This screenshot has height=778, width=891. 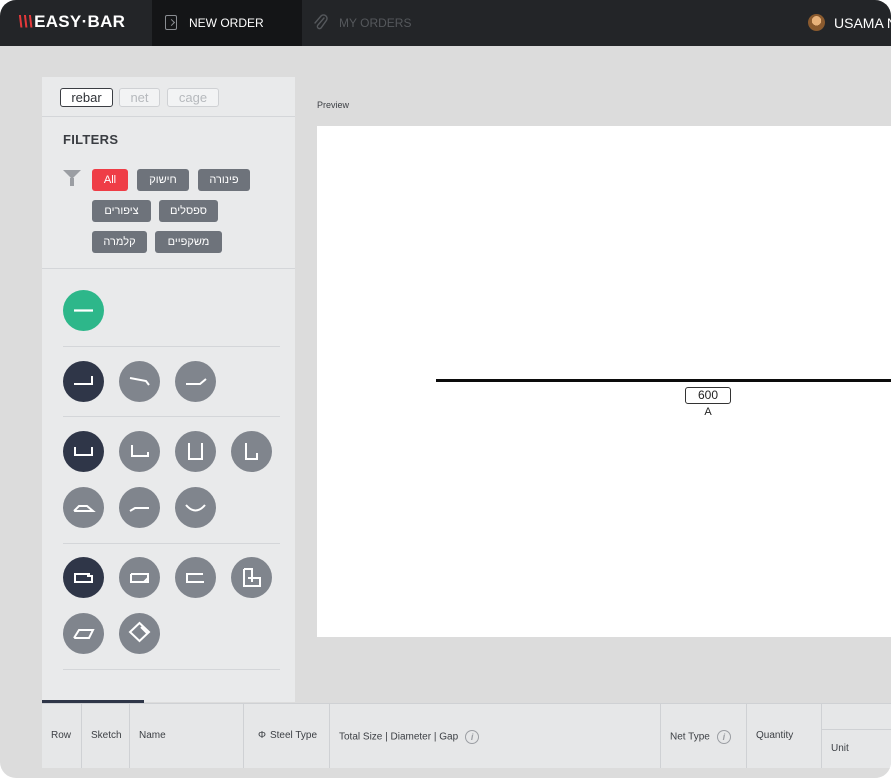 What do you see at coordinates (187, 736) in the screenshot?
I see `col-name: Name` at bounding box center [187, 736].